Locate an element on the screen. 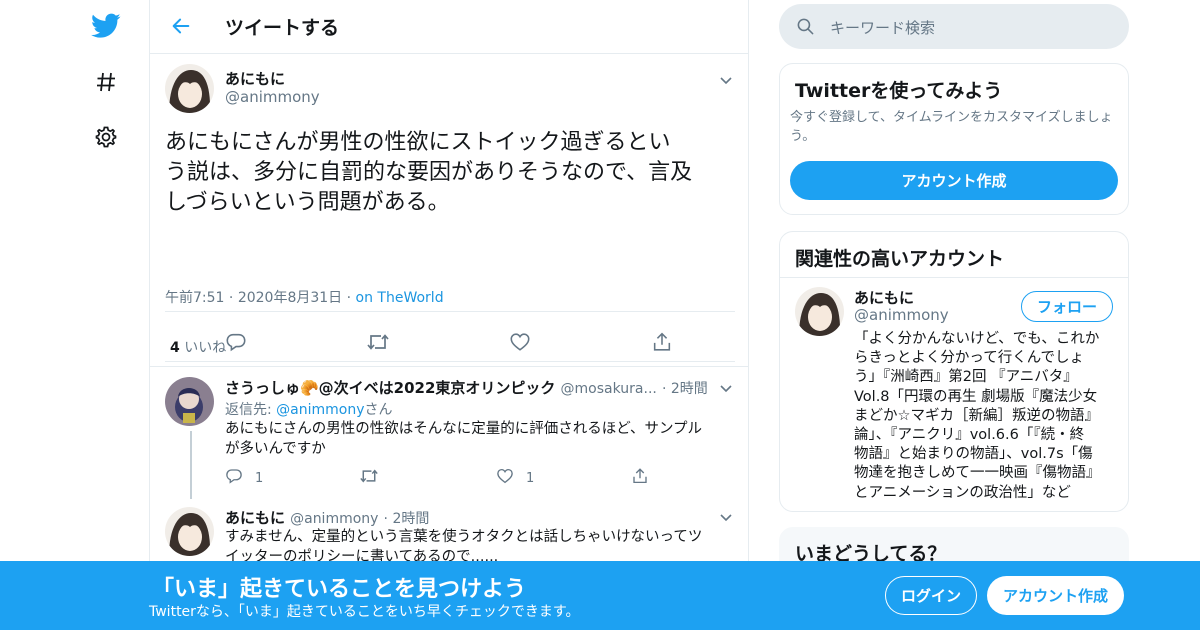 This screenshot has width=1200, height=630. tweet-actions is located at coordinates (450, 344).